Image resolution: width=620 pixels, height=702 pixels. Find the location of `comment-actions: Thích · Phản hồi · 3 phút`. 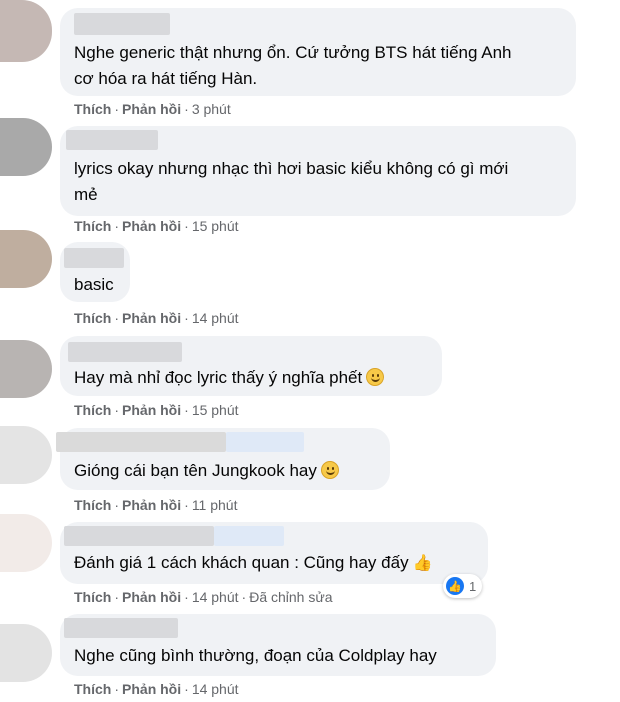

comment-actions: Thích · Phản hồi · 3 phút is located at coordinates (152, 109).